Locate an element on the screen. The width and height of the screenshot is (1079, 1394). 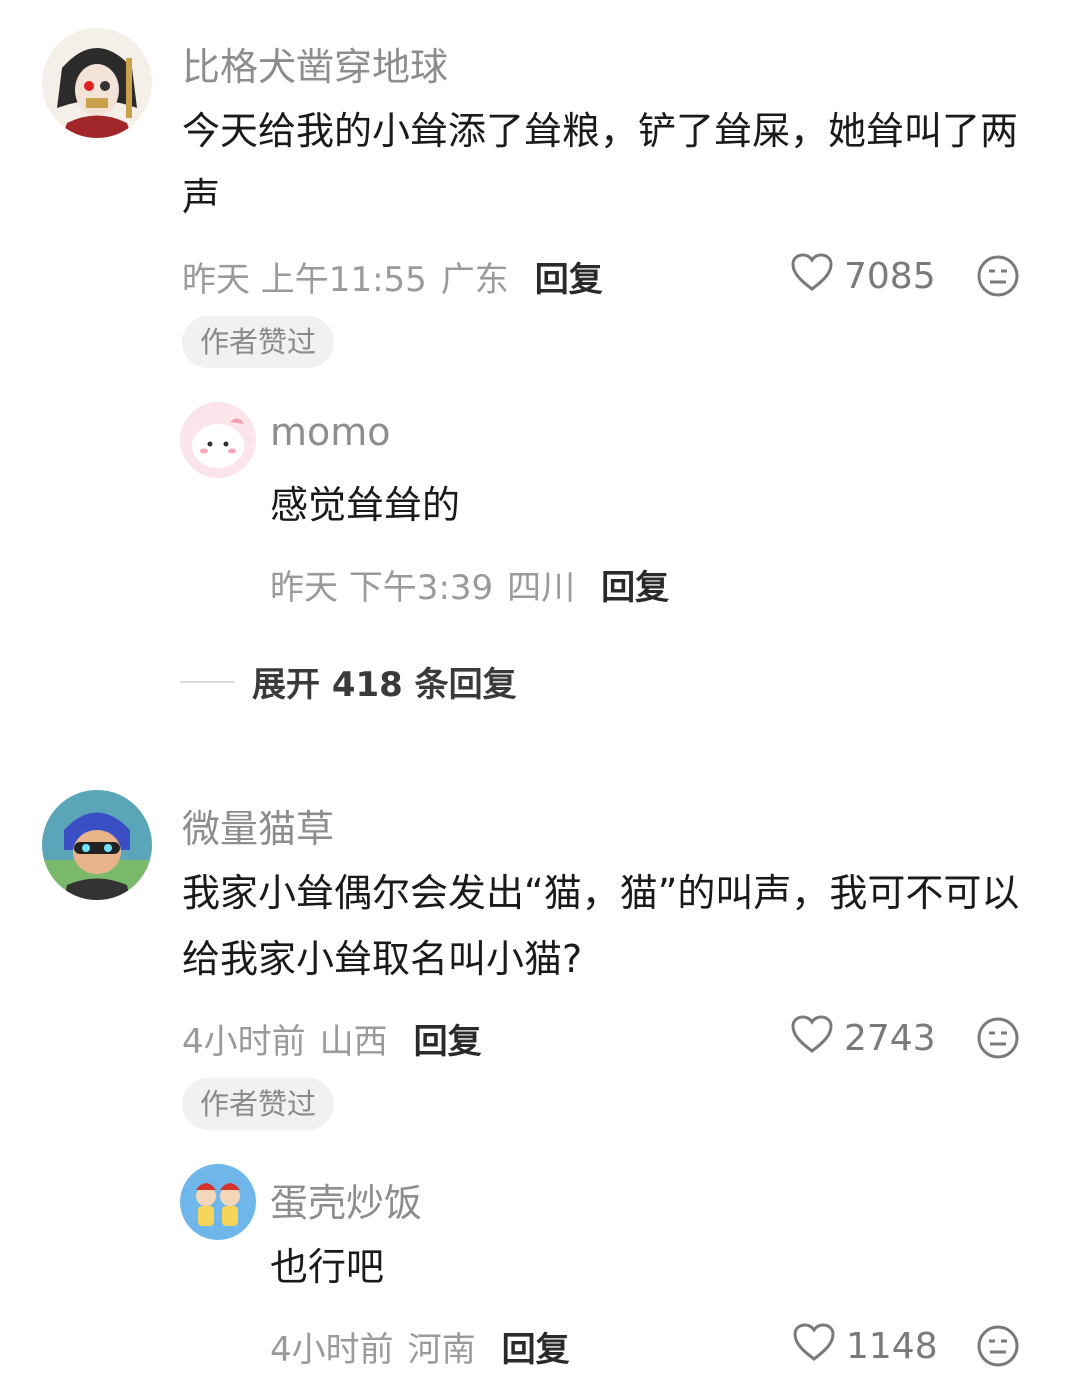
reply-meta: 4小时前 河南 回复 is located at coordinates (420, 1346).